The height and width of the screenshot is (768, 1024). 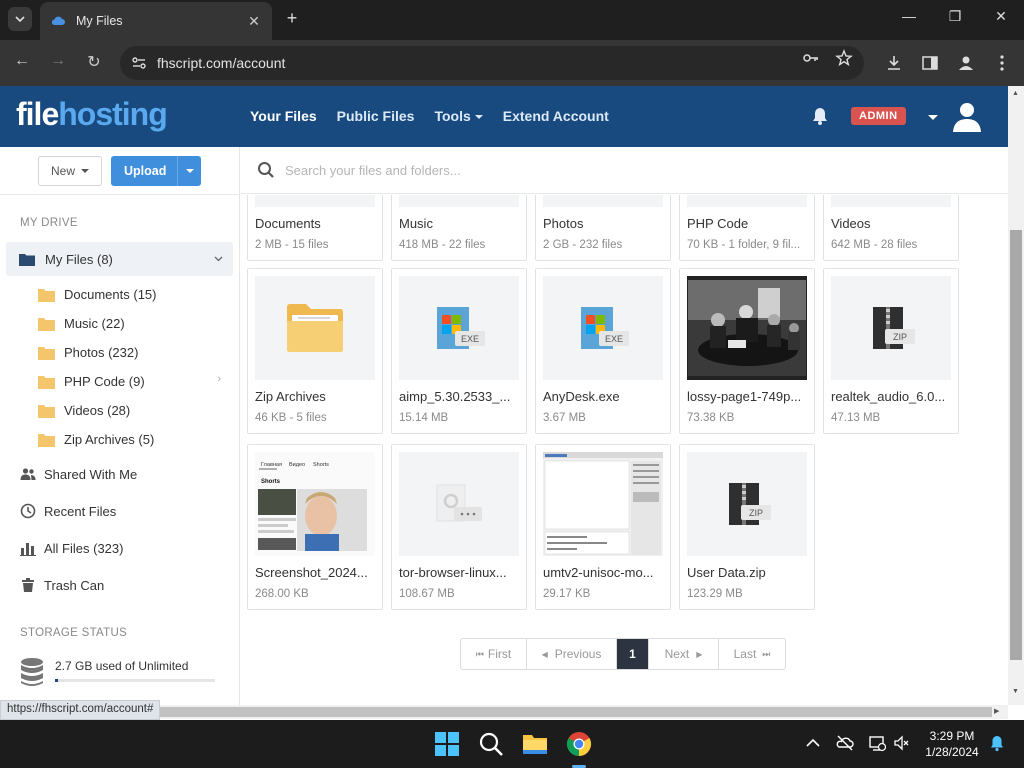 I want to click on file-card: lossy-page1-749p... 73.38 KB, so click(x=747, y=351).